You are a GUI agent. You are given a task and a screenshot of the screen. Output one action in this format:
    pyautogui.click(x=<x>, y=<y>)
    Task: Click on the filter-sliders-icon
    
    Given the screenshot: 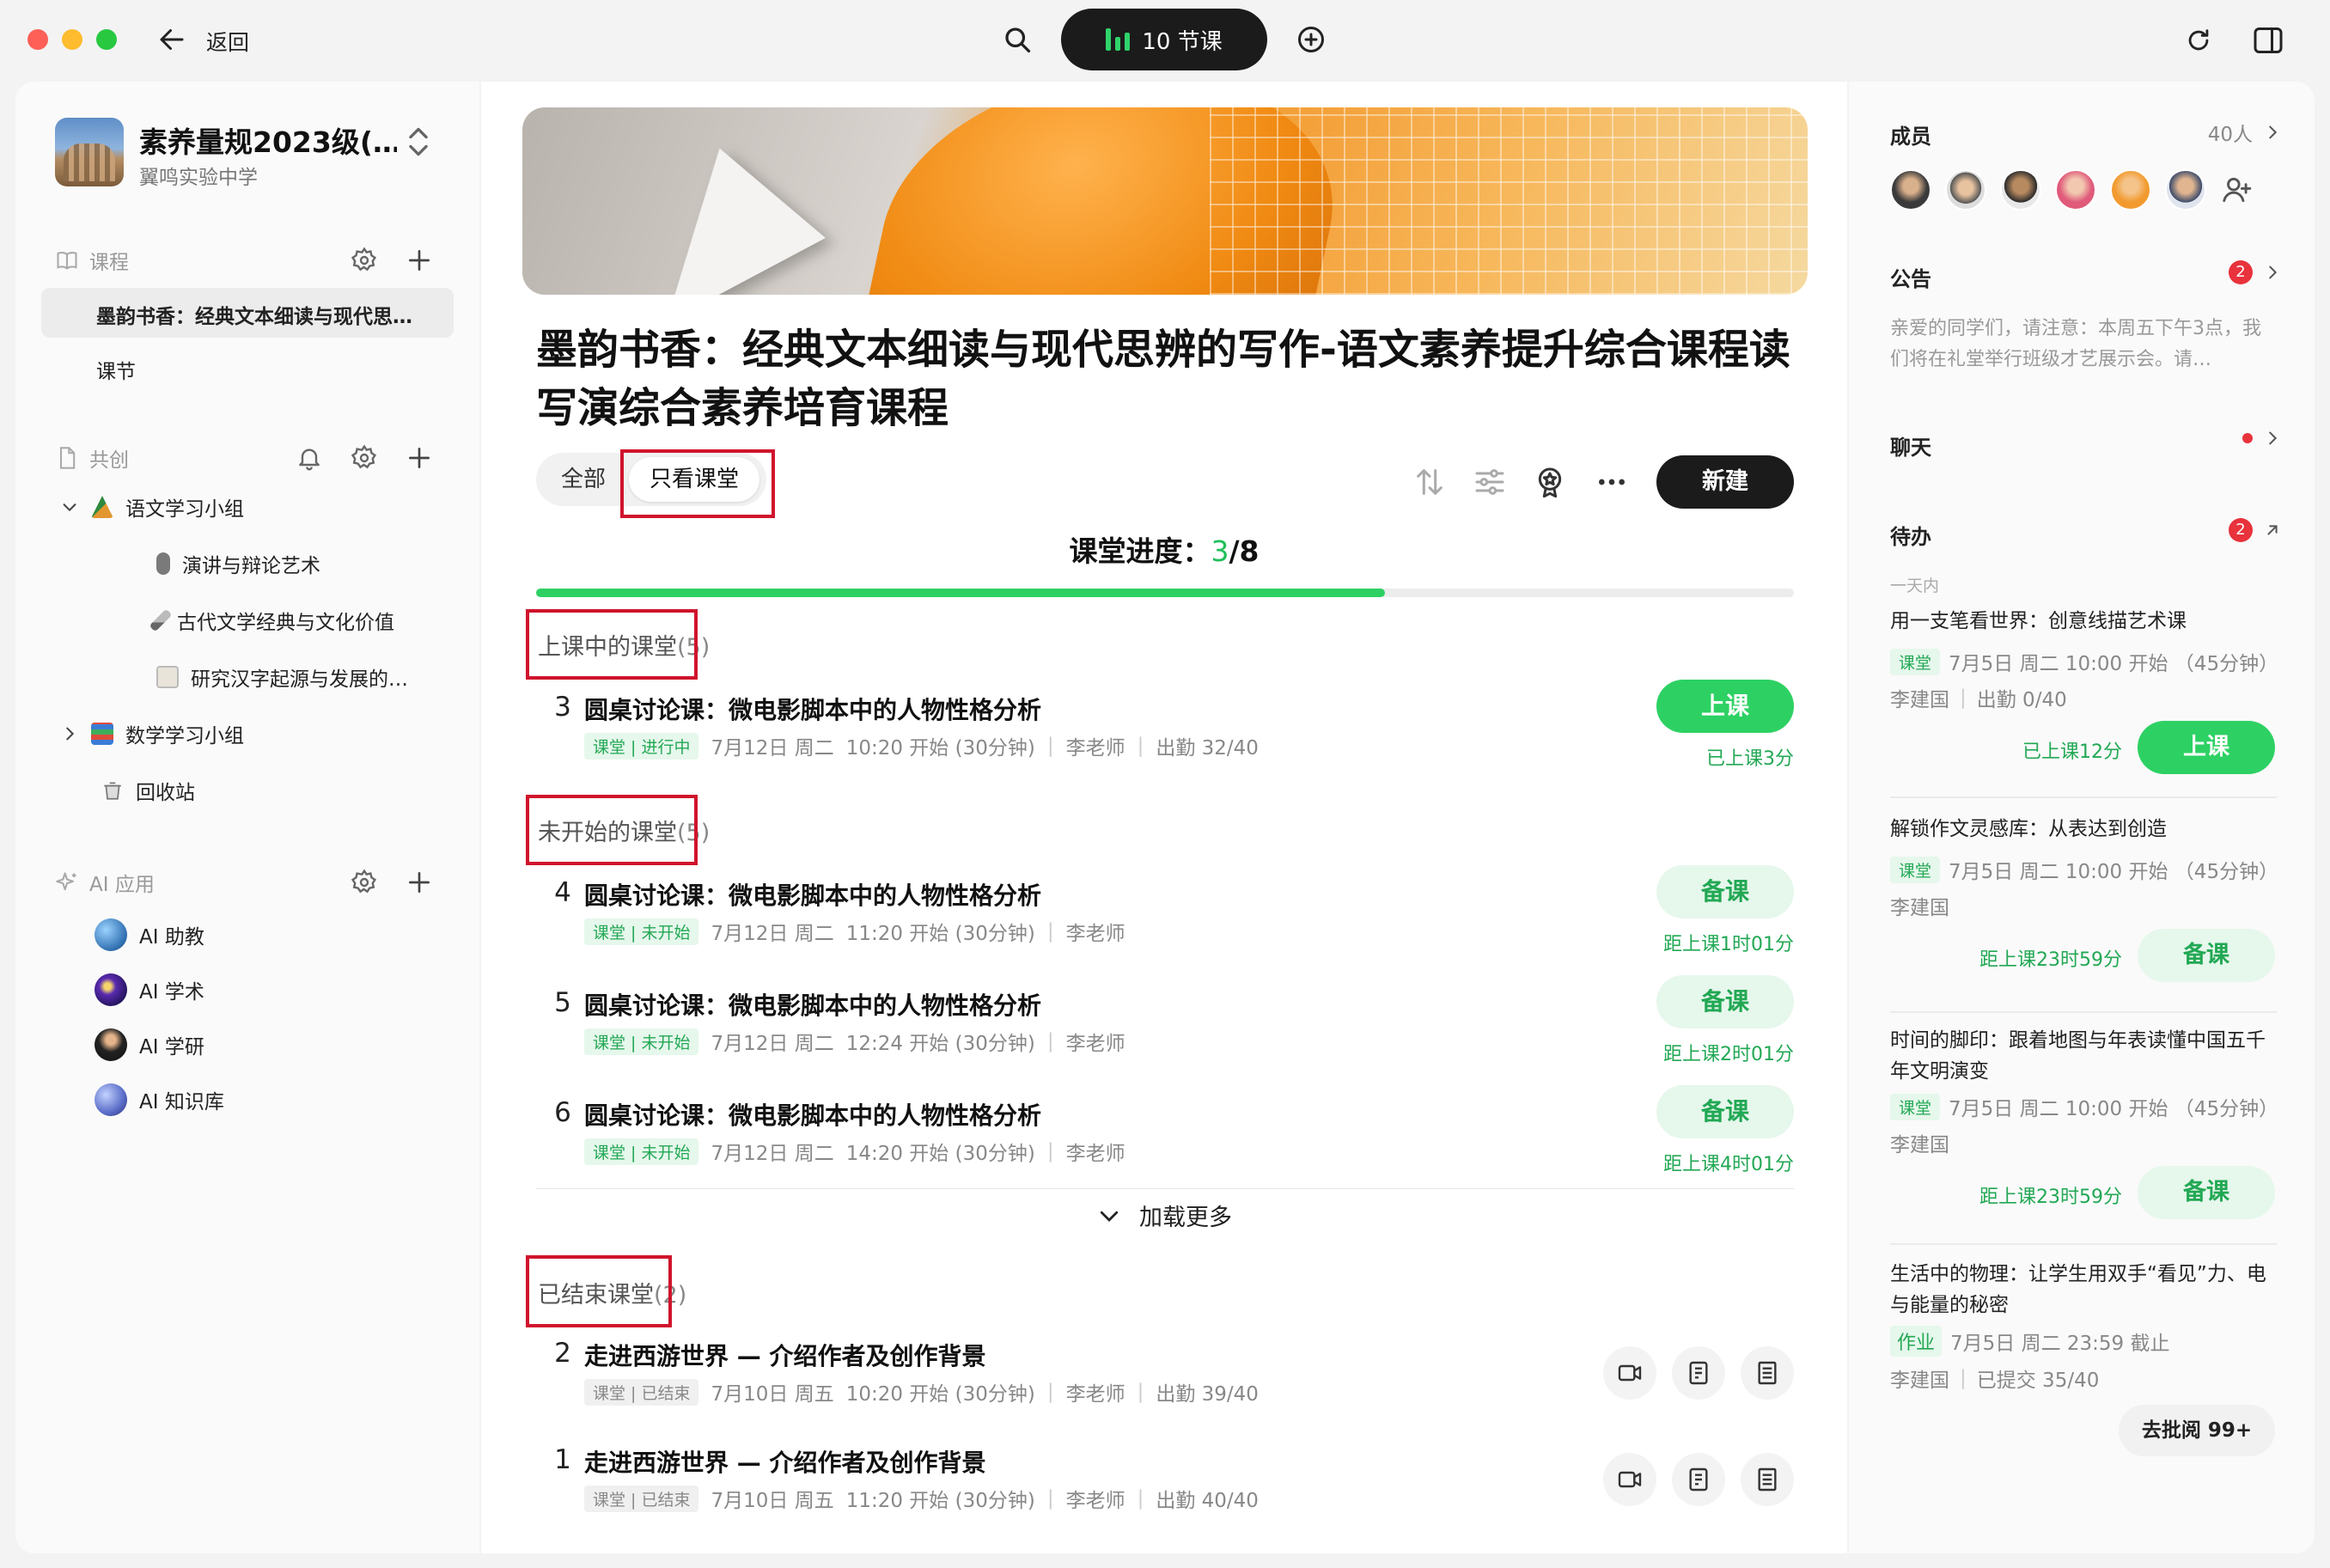 What is the action you would take?
    pyautogui.click(x=1490, y=482)
    